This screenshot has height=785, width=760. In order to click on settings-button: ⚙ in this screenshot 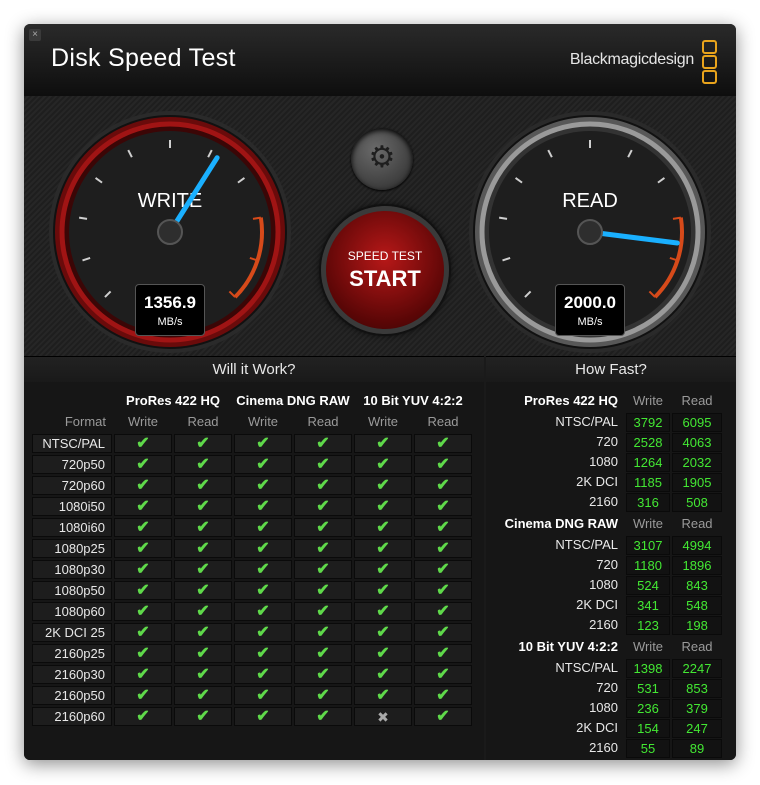, I will do `click(382, 159)`.